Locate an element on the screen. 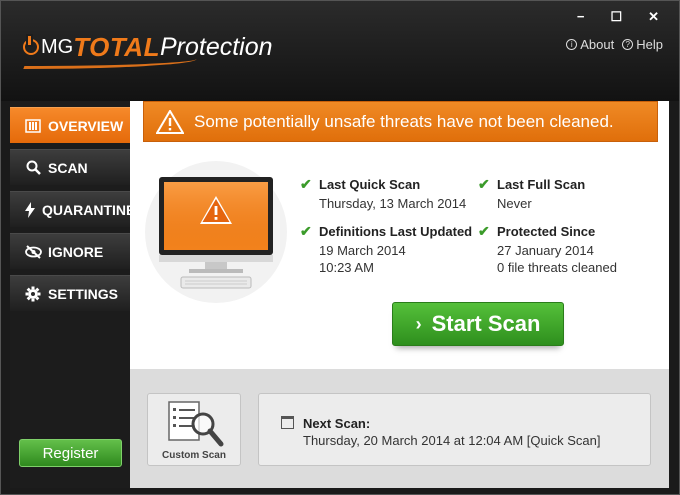 The width and height of the screenshot is (680, 495). overview-icon is located at coordinates (33, 126).